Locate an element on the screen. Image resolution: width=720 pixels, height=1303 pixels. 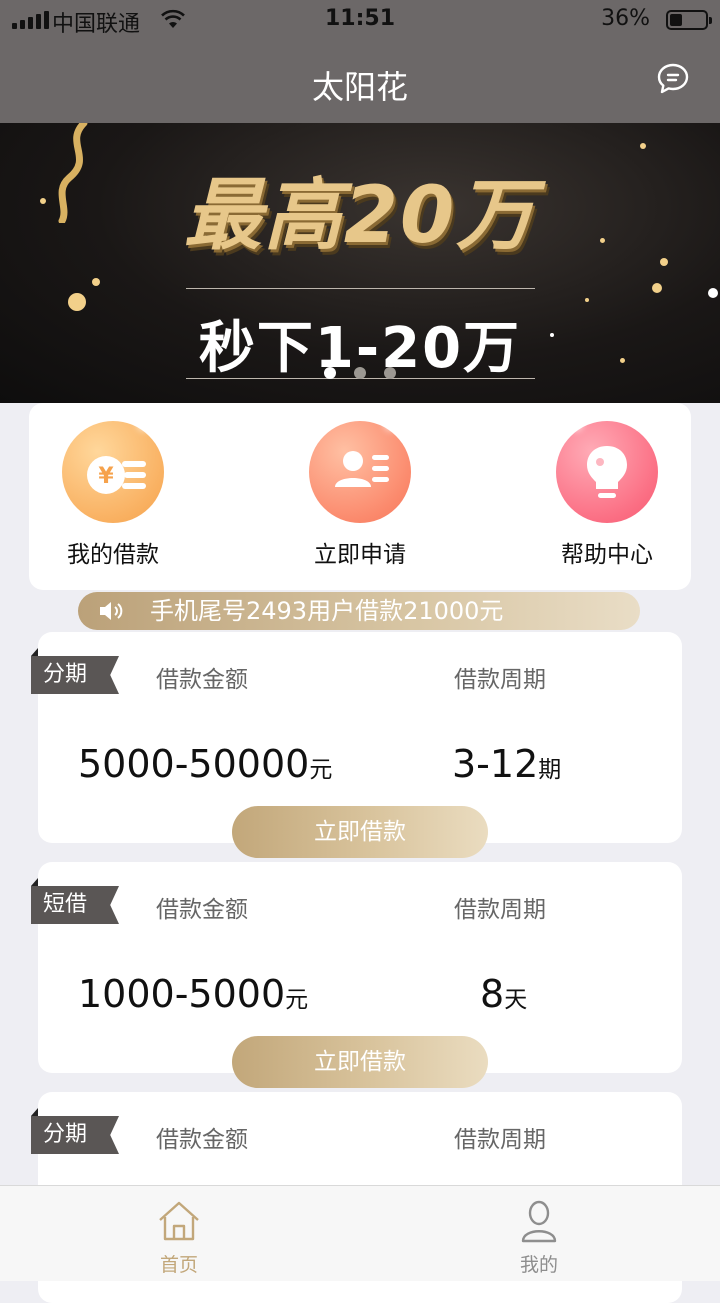
battery-fill is located at coordinates (676, 20).